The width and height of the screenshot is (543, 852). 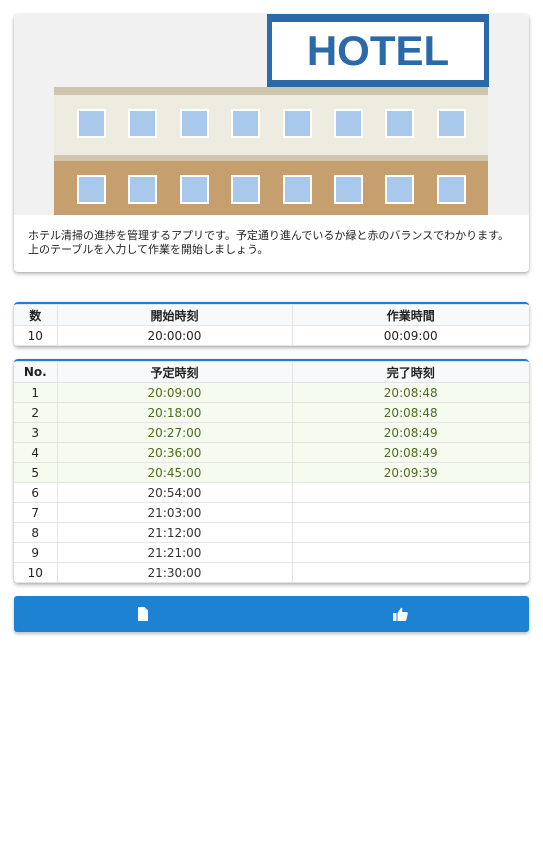 What do you see at coordinates (174, 335) in the screenshot?
I see `start-time-cell: 20:00:00` at bounding box center [174, 335].